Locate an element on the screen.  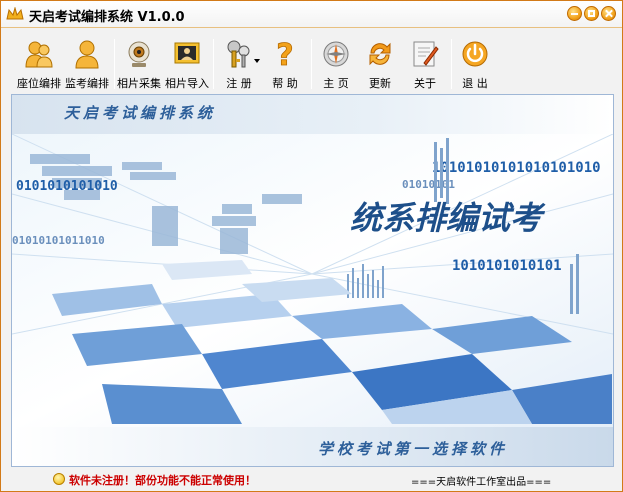
maximize-button is located at coordinates (591, 13).